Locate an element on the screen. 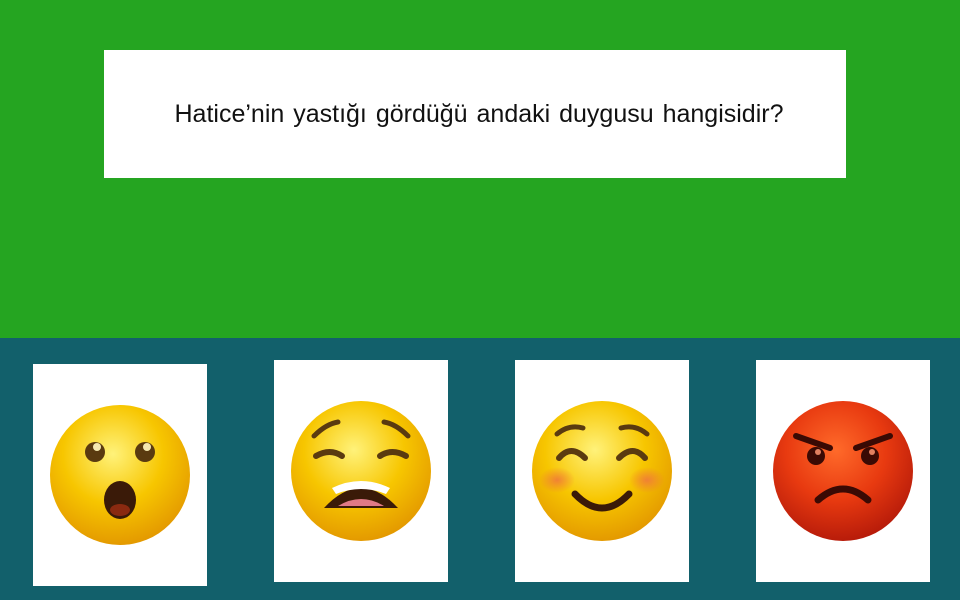 The width and height of the screenshot is (960, 600). option-card-happy is located at coordinates (602, 471).